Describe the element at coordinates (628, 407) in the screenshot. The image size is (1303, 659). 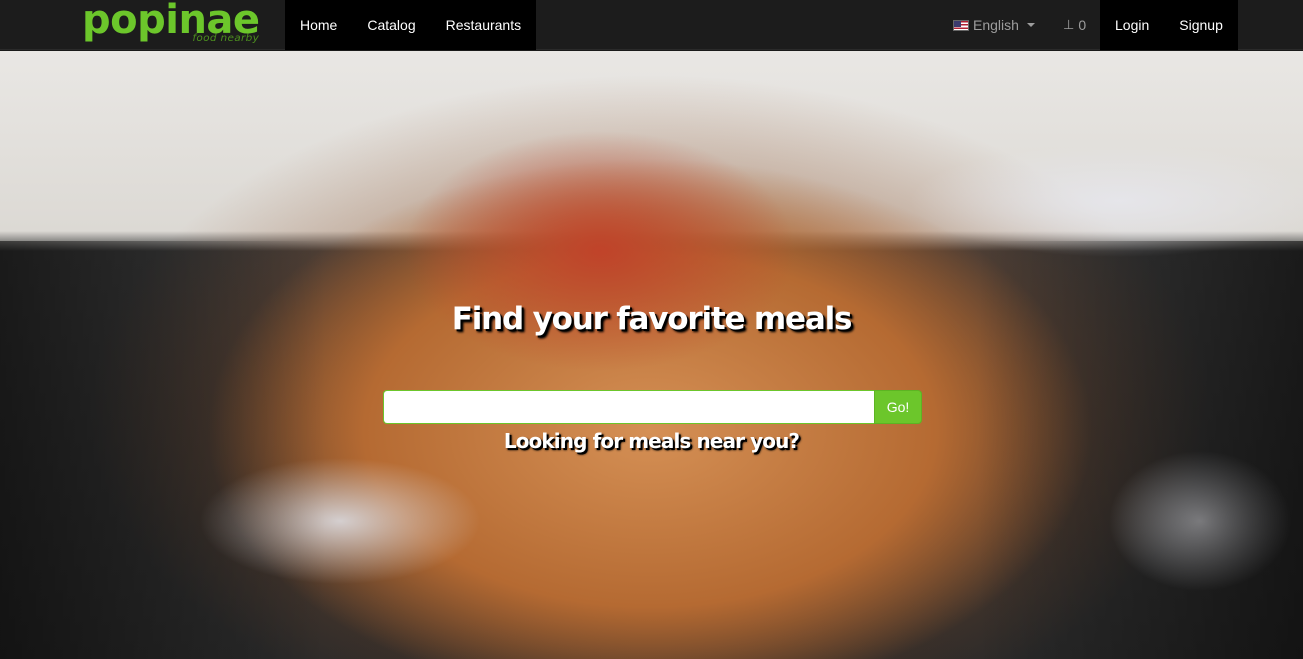
I see `search-input` at that location.